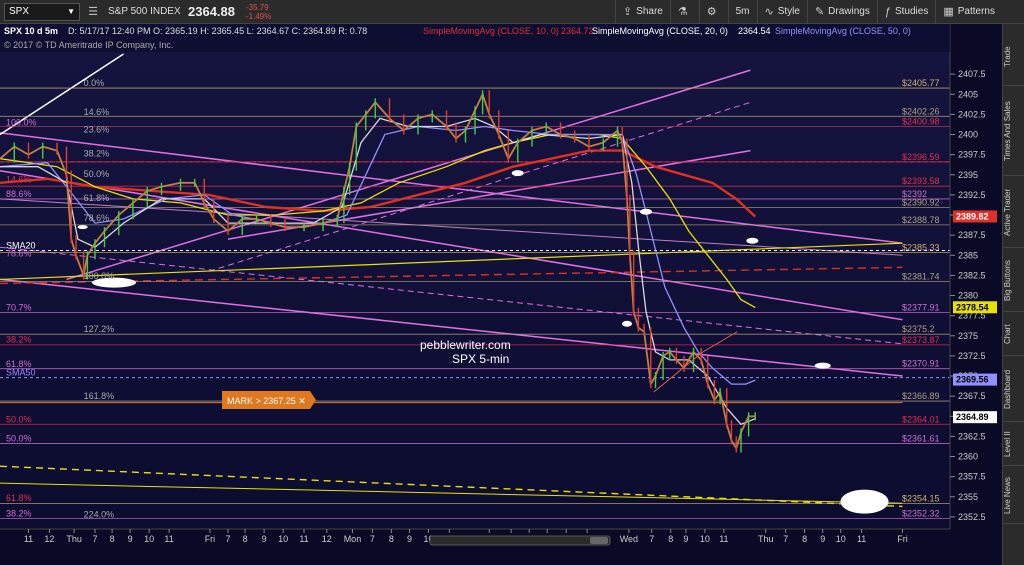  Describe the element at coordinates (972, 155) in the screenshot. I see `y-tick-label: 2397.5` at that location.